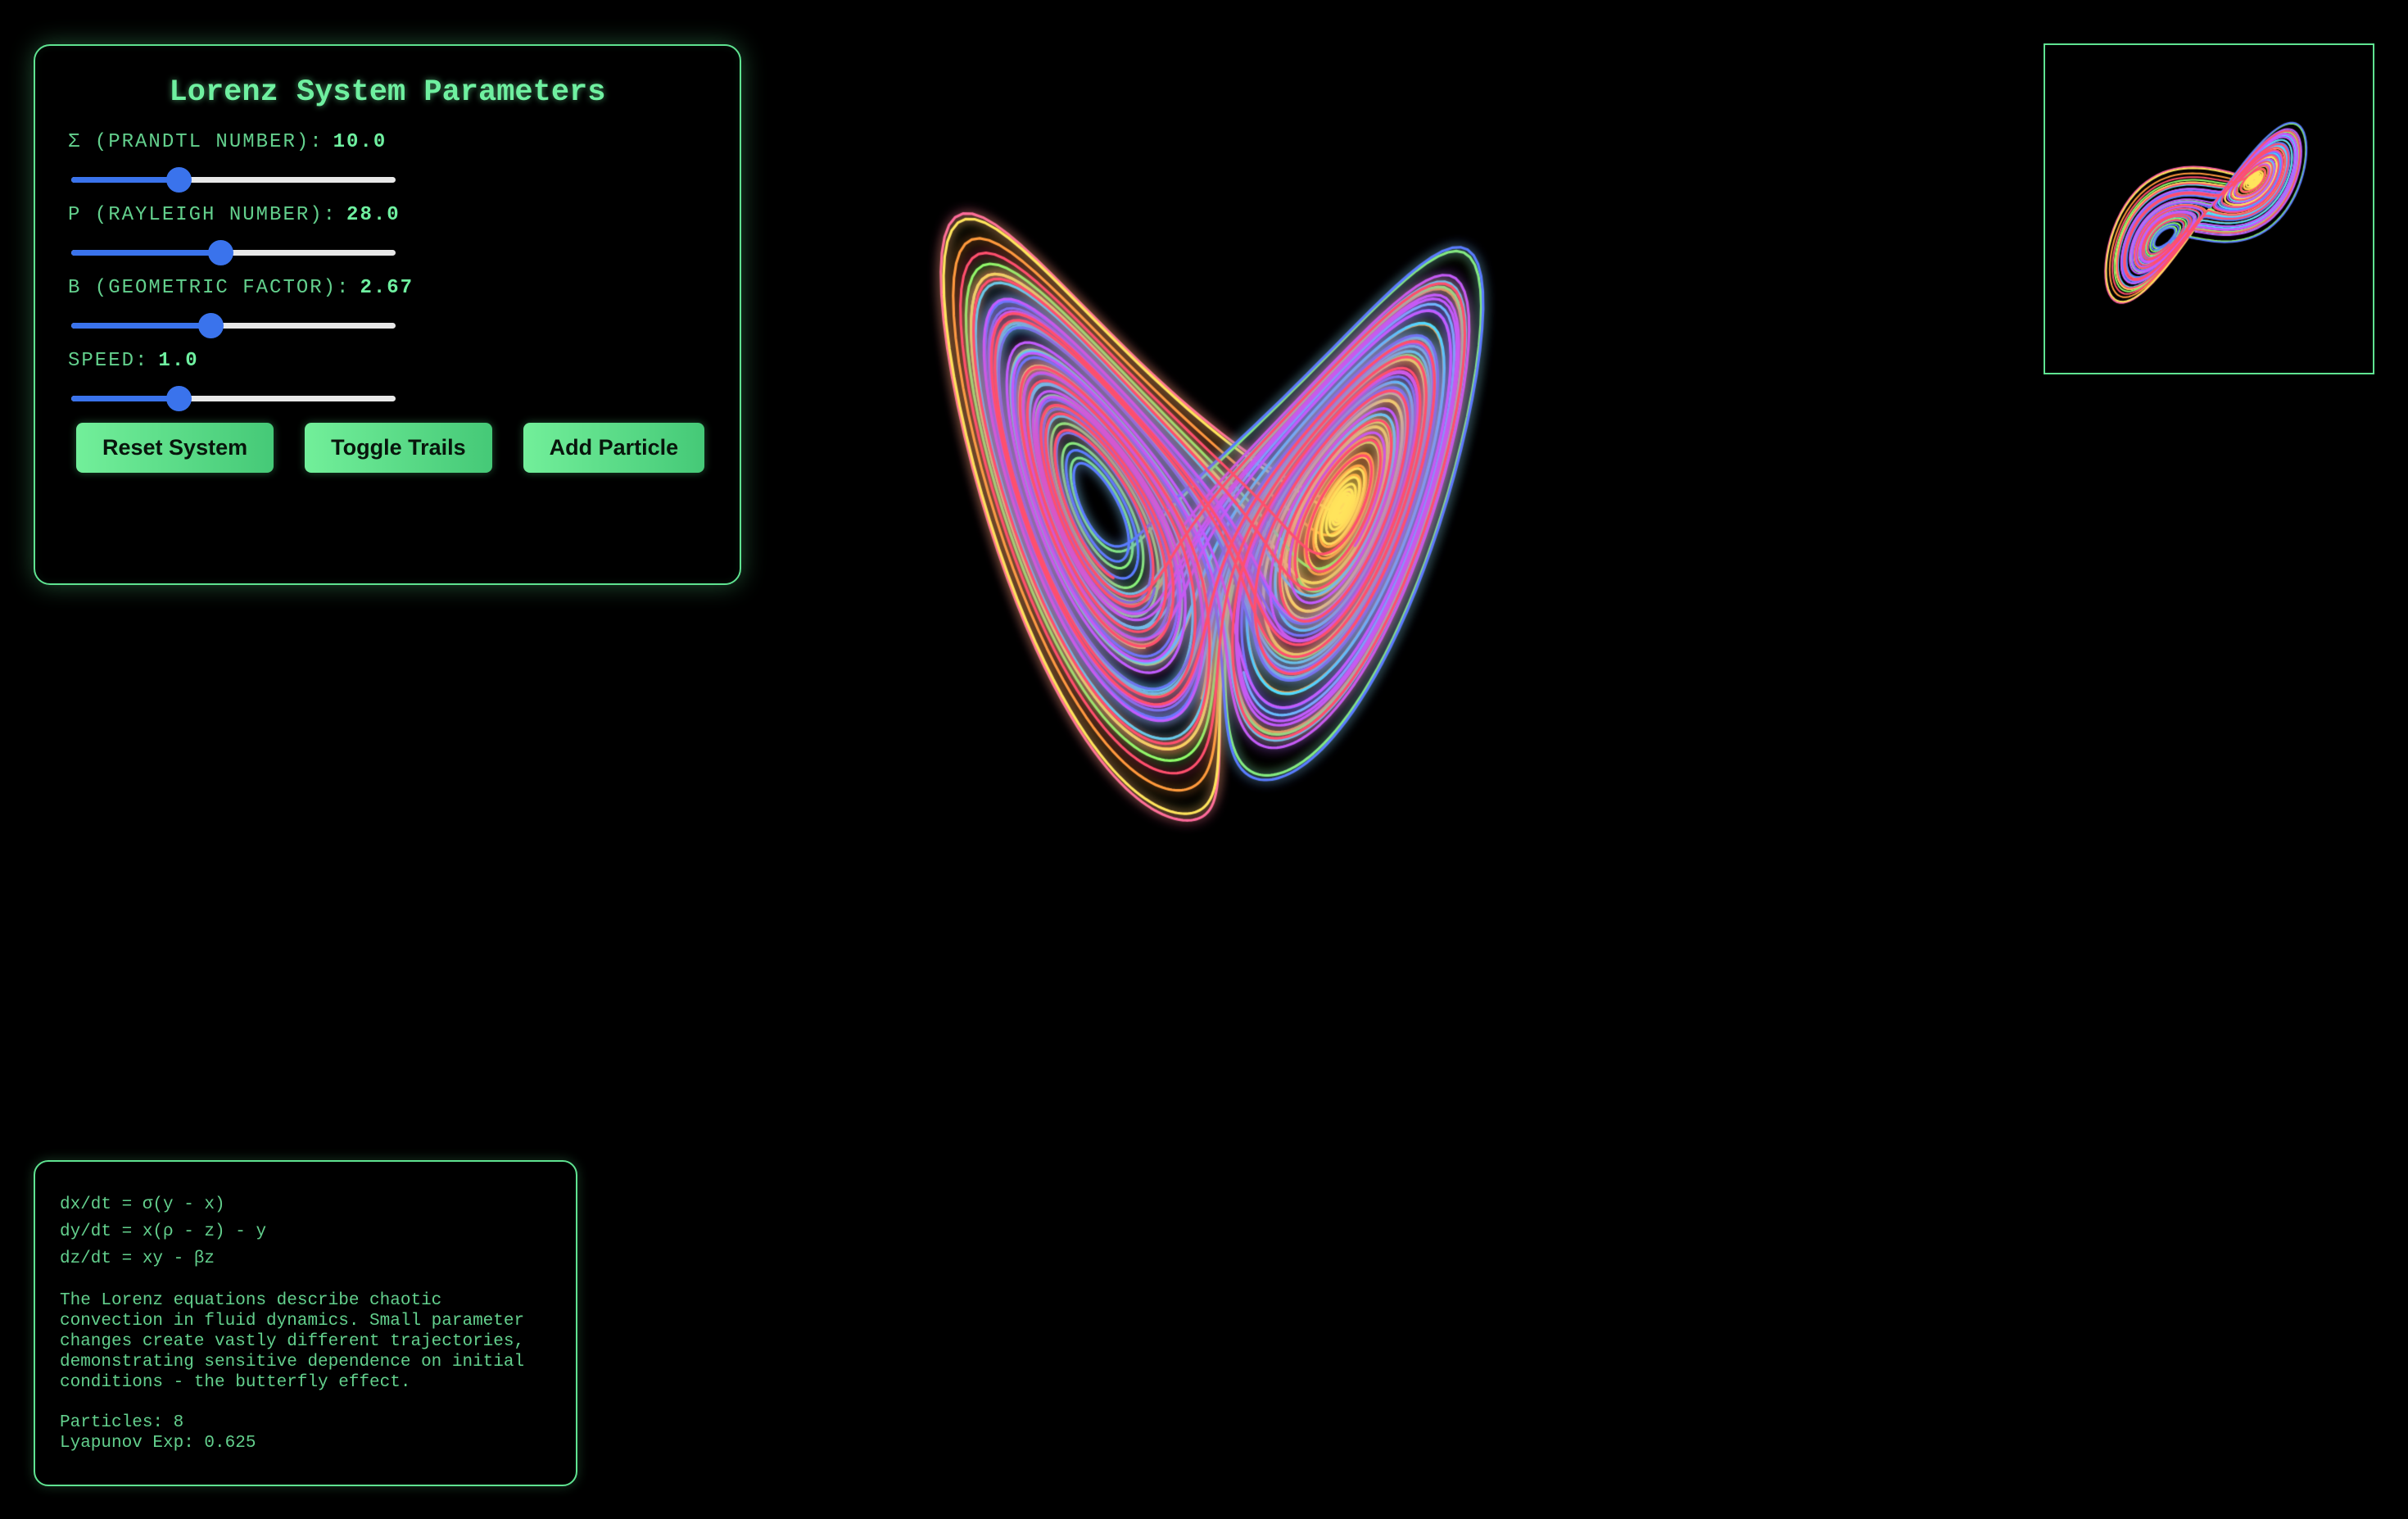  What do you see at coordinates (233, 180) in the screenshot?
I see `sigma-slider` at bounding box center [233, 180].